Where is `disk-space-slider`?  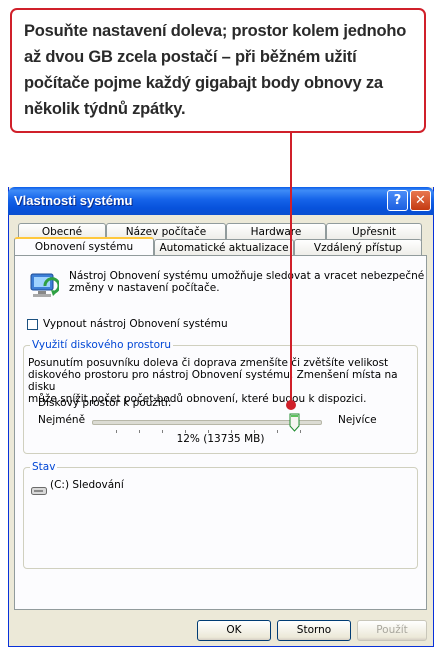 disk-space-slider is located at coordinates (207, 423).